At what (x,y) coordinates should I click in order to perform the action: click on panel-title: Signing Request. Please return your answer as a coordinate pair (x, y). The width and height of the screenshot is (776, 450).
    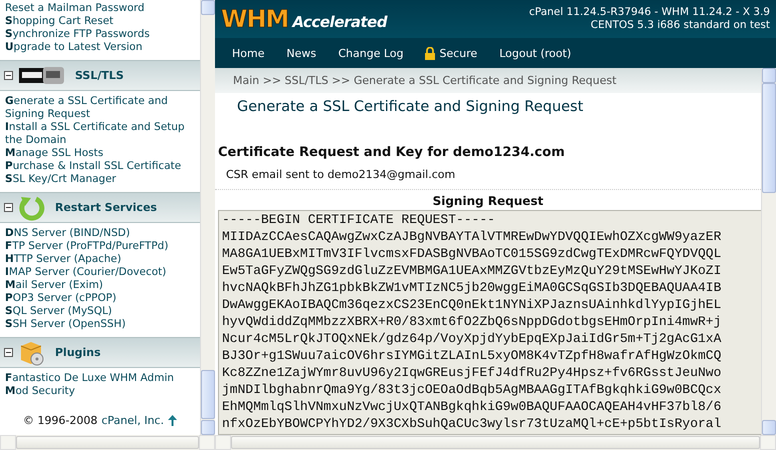
    Looking at the image, I should click on (488, 199).